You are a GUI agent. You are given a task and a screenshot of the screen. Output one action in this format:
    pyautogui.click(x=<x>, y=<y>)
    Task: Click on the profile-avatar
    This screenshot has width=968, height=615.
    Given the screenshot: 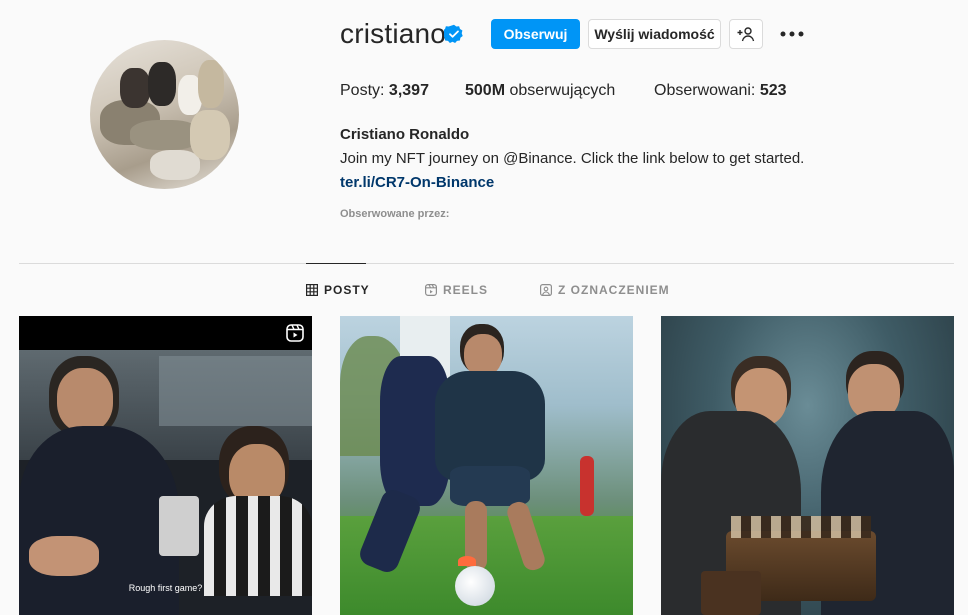 What is the action you would take?
    pyautogui.click(x=164, y=114)
    